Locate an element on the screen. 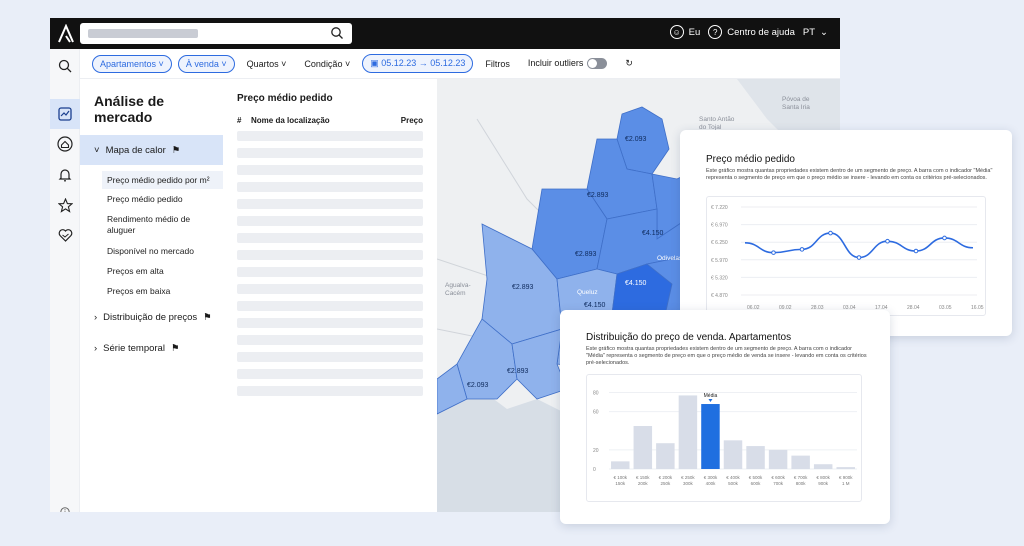 The image size is (1024, 546). y-tick-label: € 5.320 is located at coordinates (719, 278).